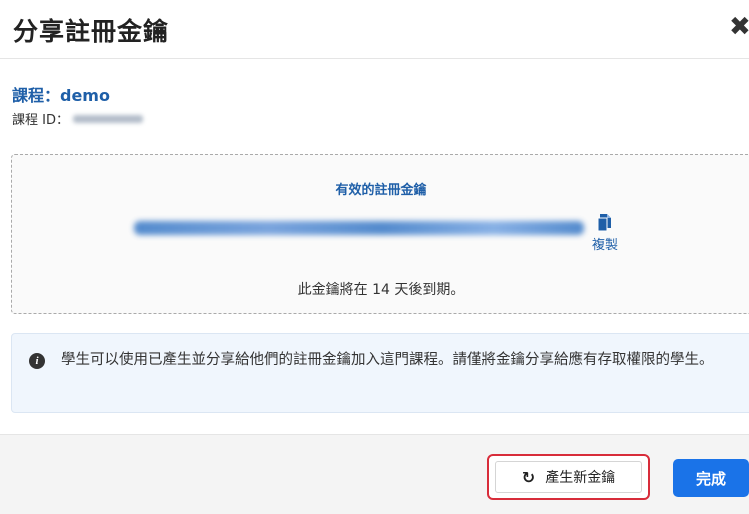  Describe the element at coordinates (580, 478) in the screenshot. I see `regenerate-key-label: 產生新金鑰` at that location.